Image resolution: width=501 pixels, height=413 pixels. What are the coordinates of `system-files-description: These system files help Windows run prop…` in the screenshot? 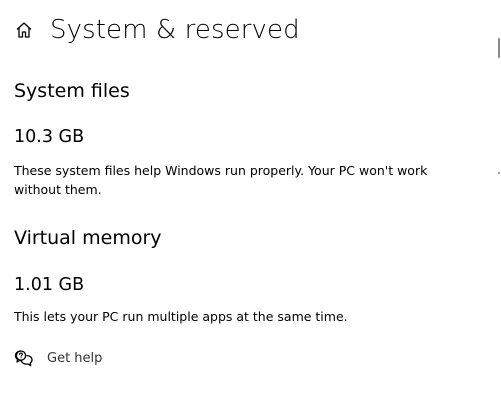 It's located at (221, 180).